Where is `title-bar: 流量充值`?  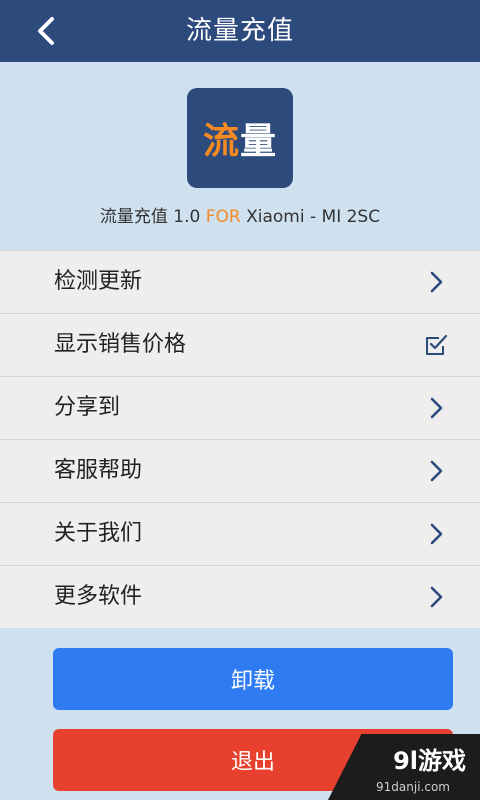 title-bar: 流量充值 is located at coordinates (240, 31).